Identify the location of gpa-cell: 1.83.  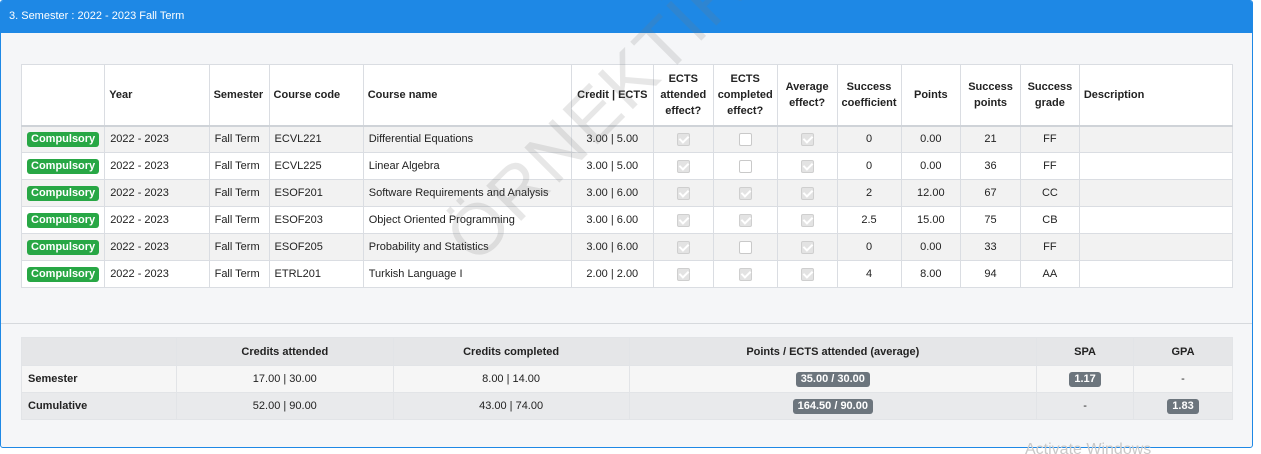
(1183, 406).